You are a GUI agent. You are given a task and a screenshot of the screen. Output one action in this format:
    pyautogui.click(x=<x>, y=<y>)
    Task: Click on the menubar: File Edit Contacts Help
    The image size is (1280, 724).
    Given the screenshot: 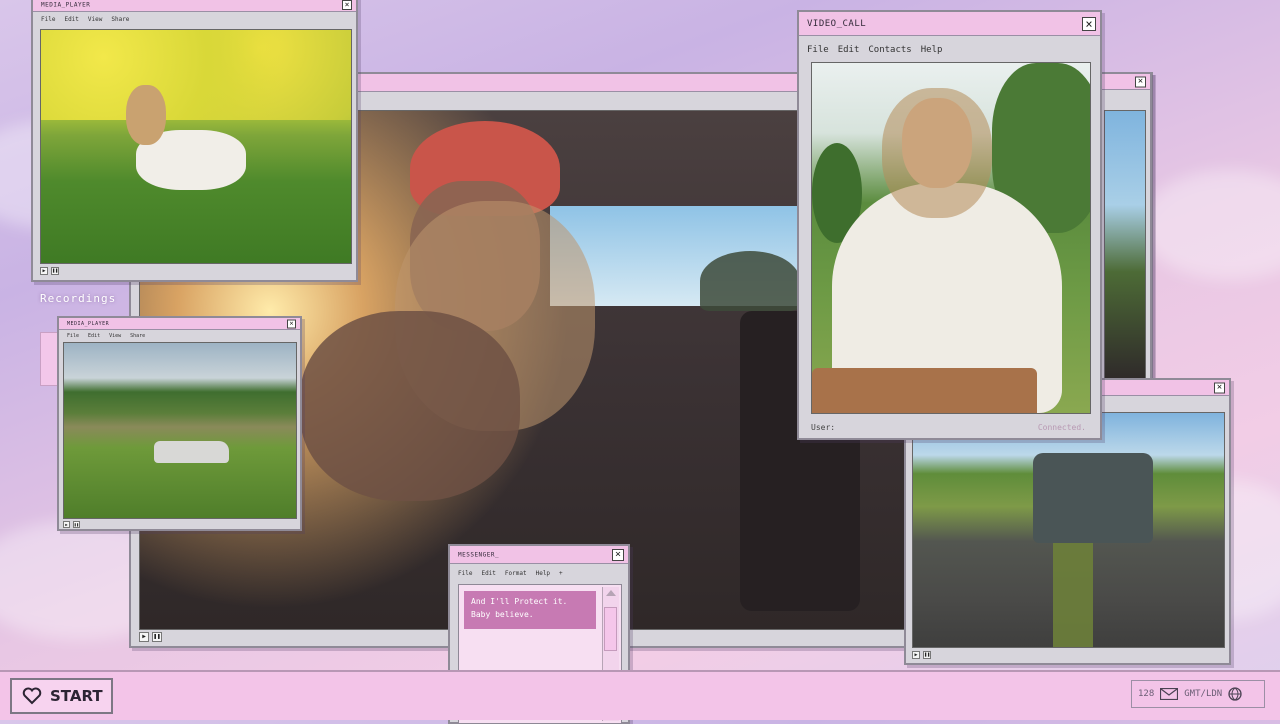 What is the action you would take?
    pyautogui.click(x=874, y=50)
    